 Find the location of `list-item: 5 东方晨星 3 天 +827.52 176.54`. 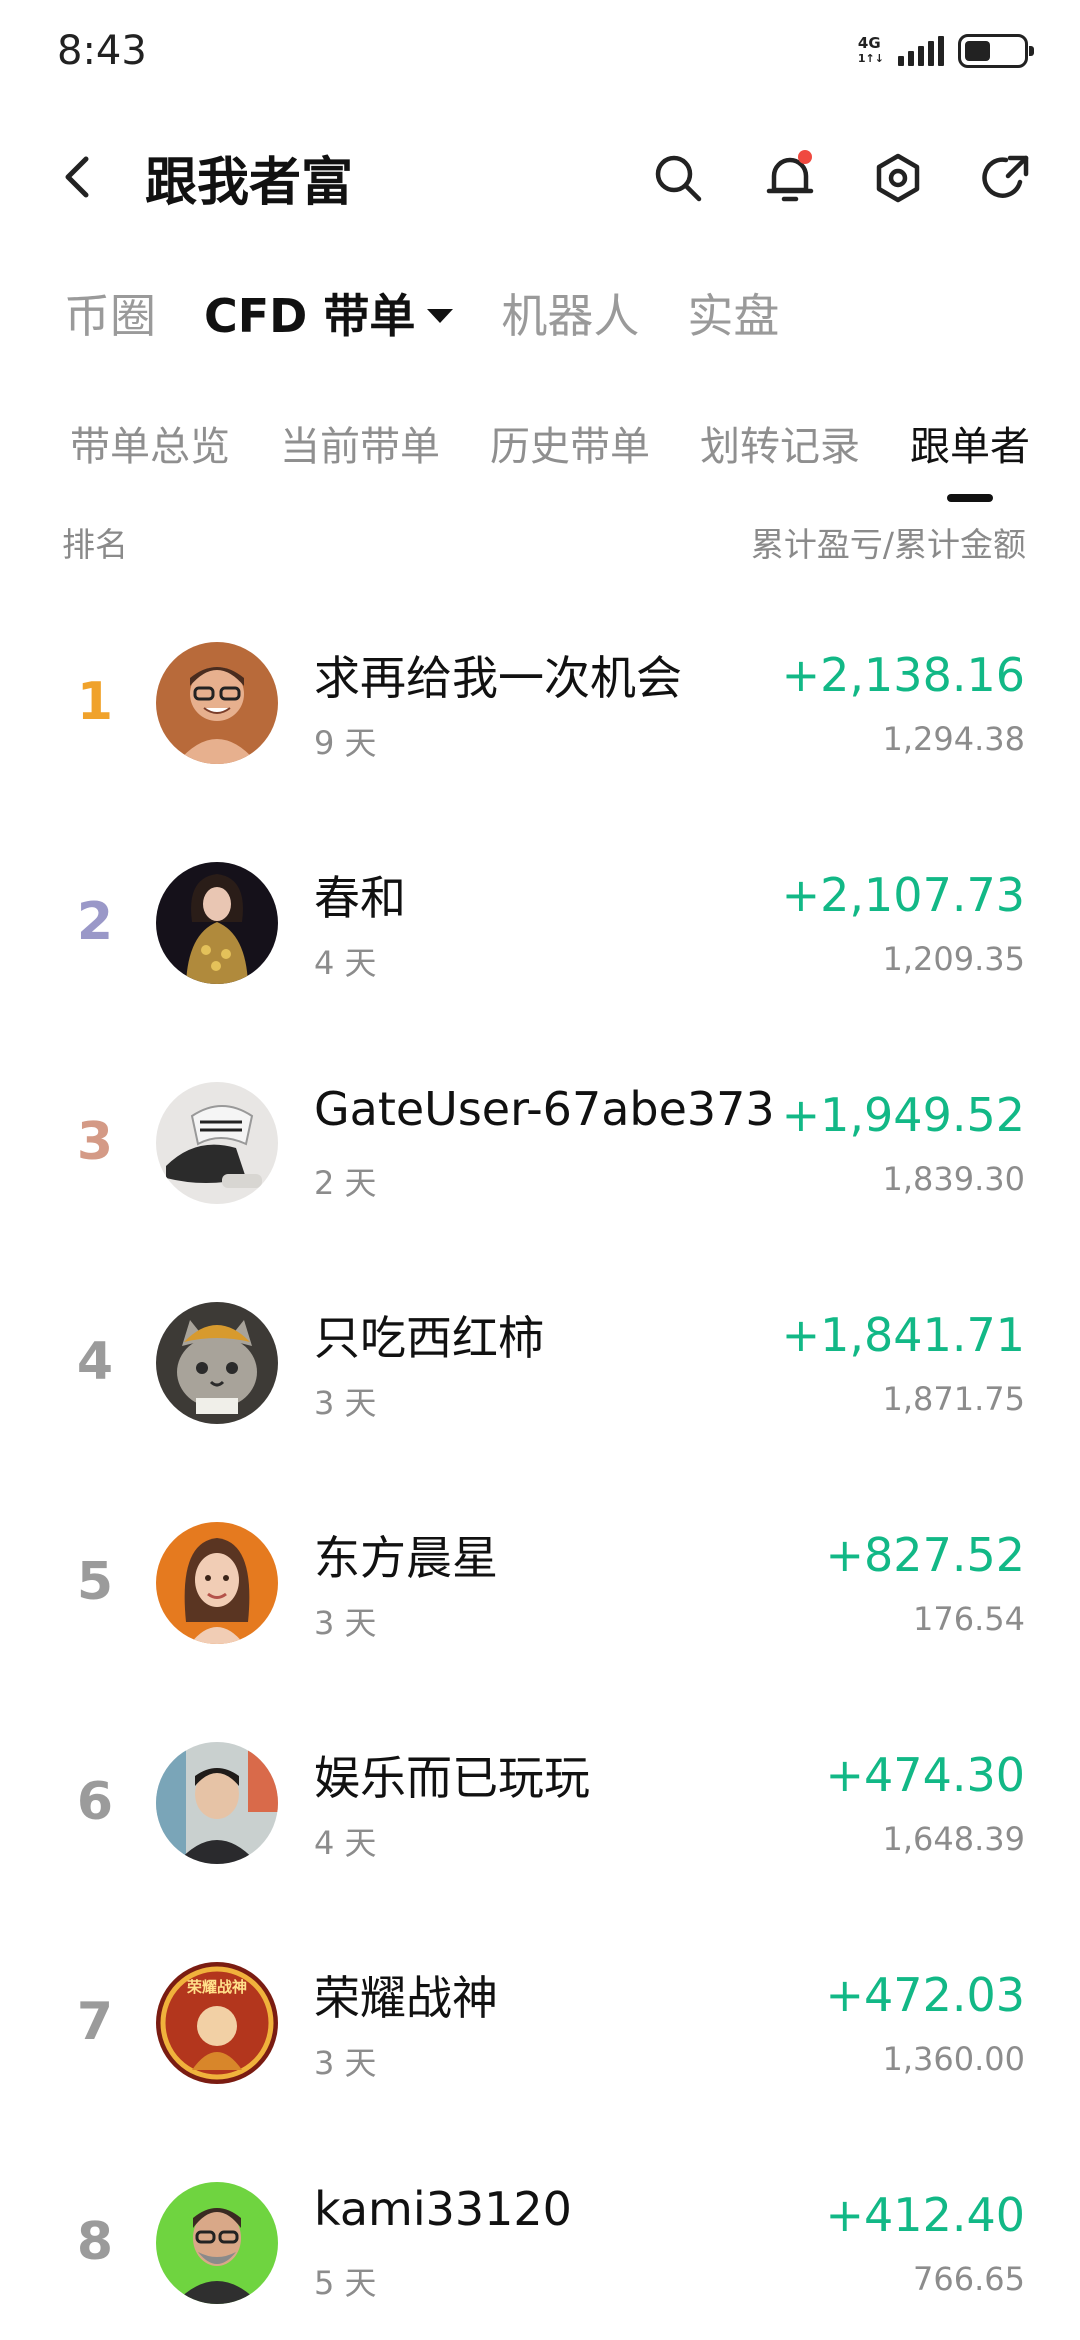

list-item: 5 东方晨星 3 天 +827.52 176.54 is located at coordinates (540, 1590).